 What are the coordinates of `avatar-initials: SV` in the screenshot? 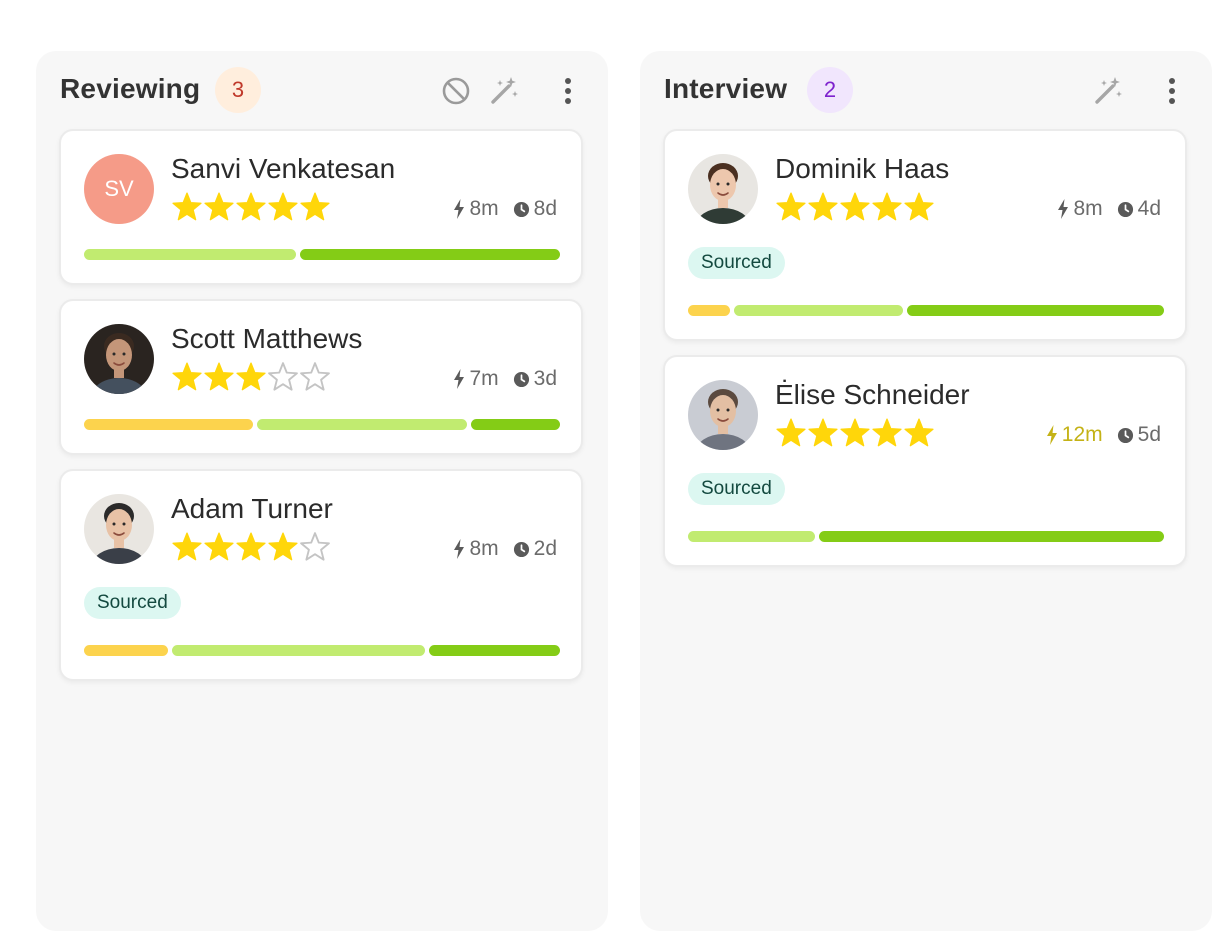 It's located at (119, 188).